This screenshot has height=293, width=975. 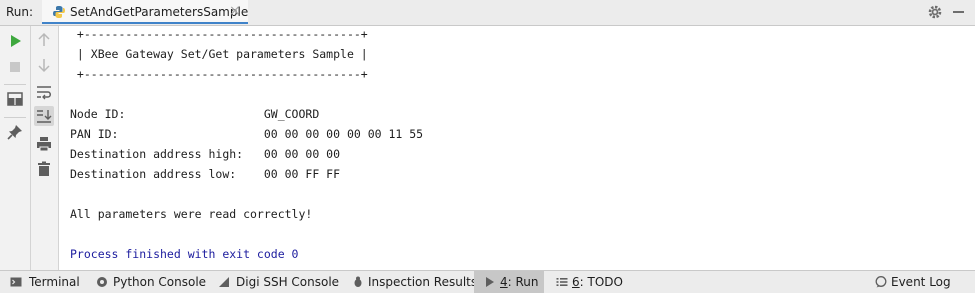 What do you see at coordinates (16, 282) in the screenshot?
I see `terminal-icon` at bounding box center [16, 282].